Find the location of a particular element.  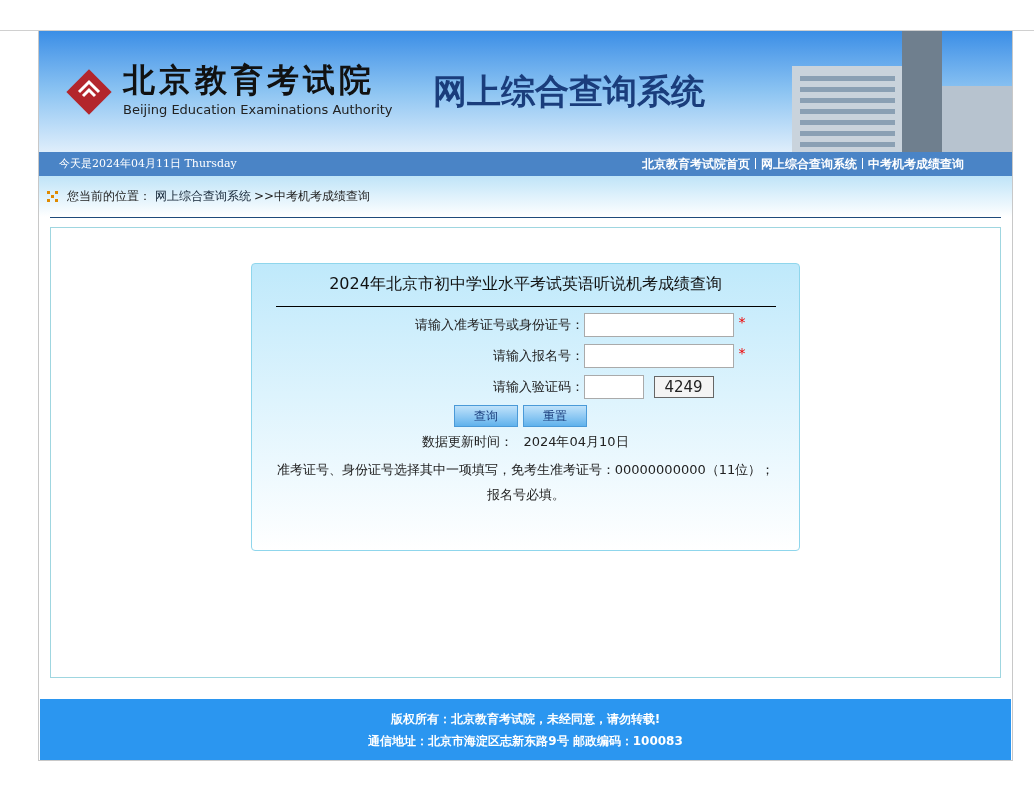

system-title: 网上综合查询系统 is located at coordinates (568, 91).